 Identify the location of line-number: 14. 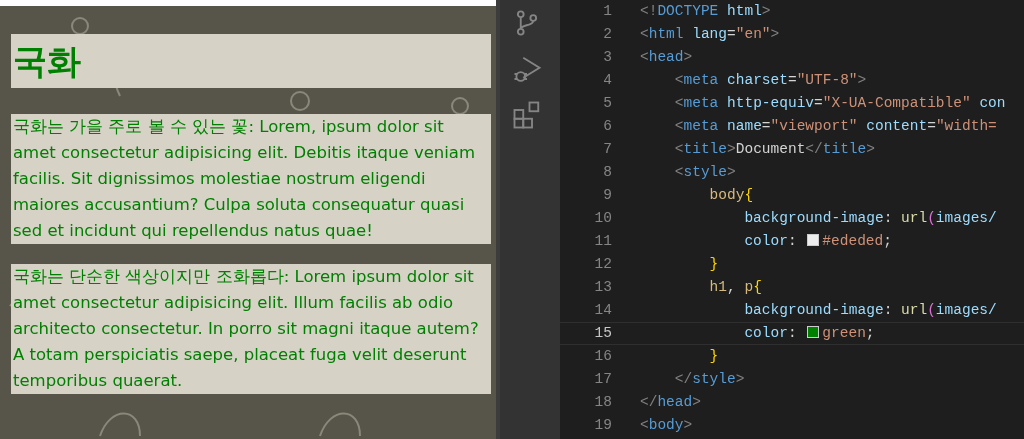
(602, 310).